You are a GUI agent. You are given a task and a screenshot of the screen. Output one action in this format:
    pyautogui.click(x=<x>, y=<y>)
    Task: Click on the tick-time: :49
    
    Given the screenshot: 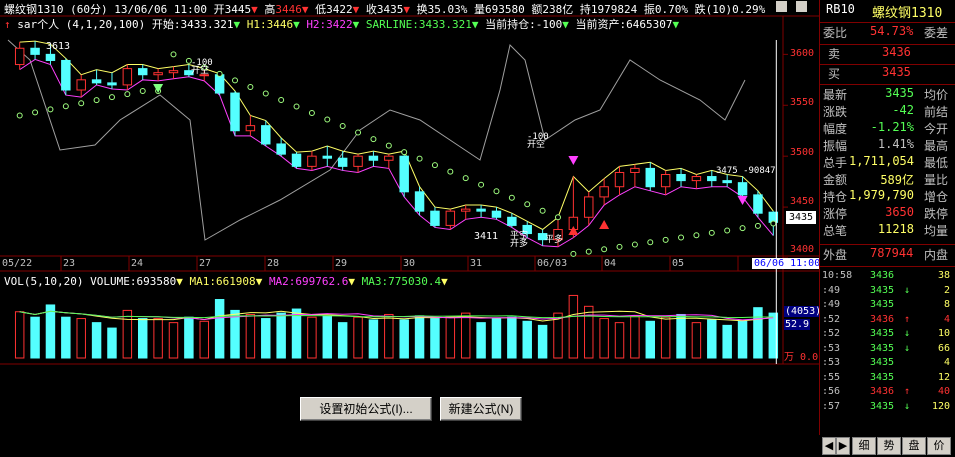 What is the action you would take?
    pyautogui.click(x=831, y=304)
    